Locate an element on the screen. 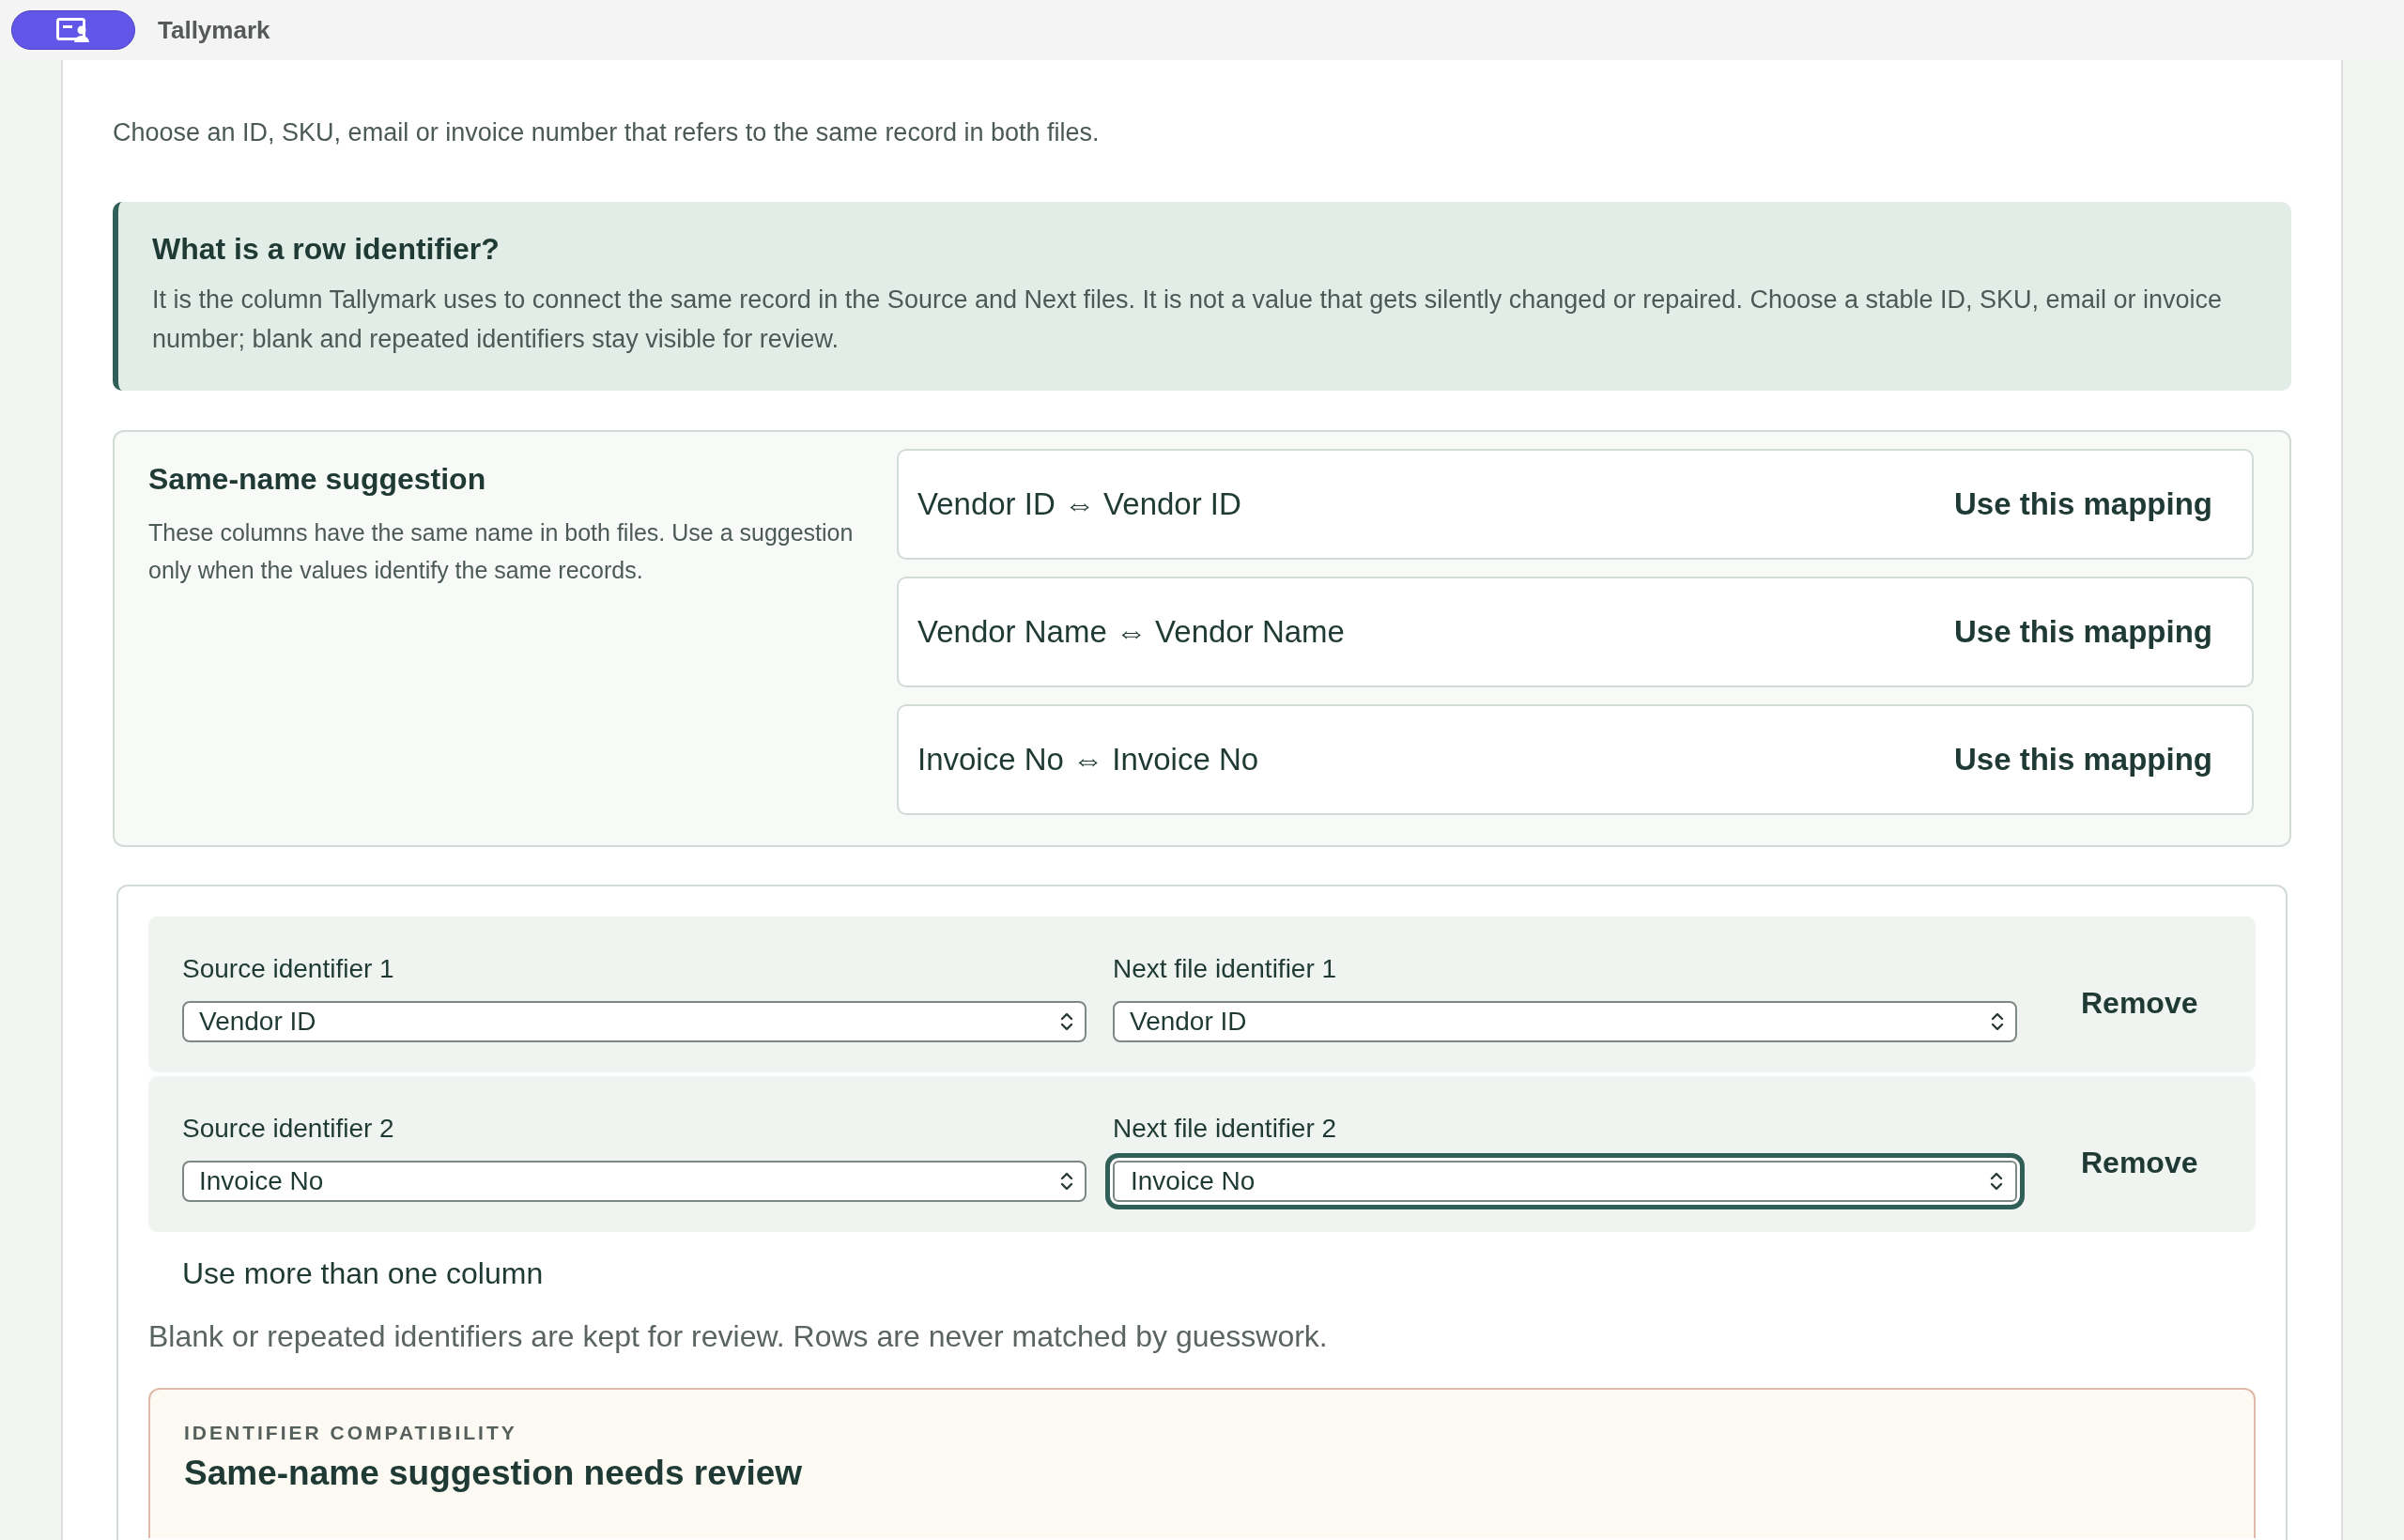  suggestion-description: These columns have the same name in both files. Use a suggestion only when the values identify the same records. is located at coordinates (501, 551).